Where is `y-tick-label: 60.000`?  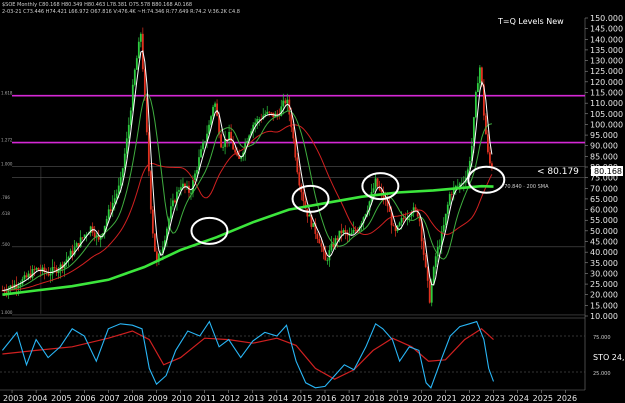
y-tick-label: 60.000 is located at coordinates (604, 210).